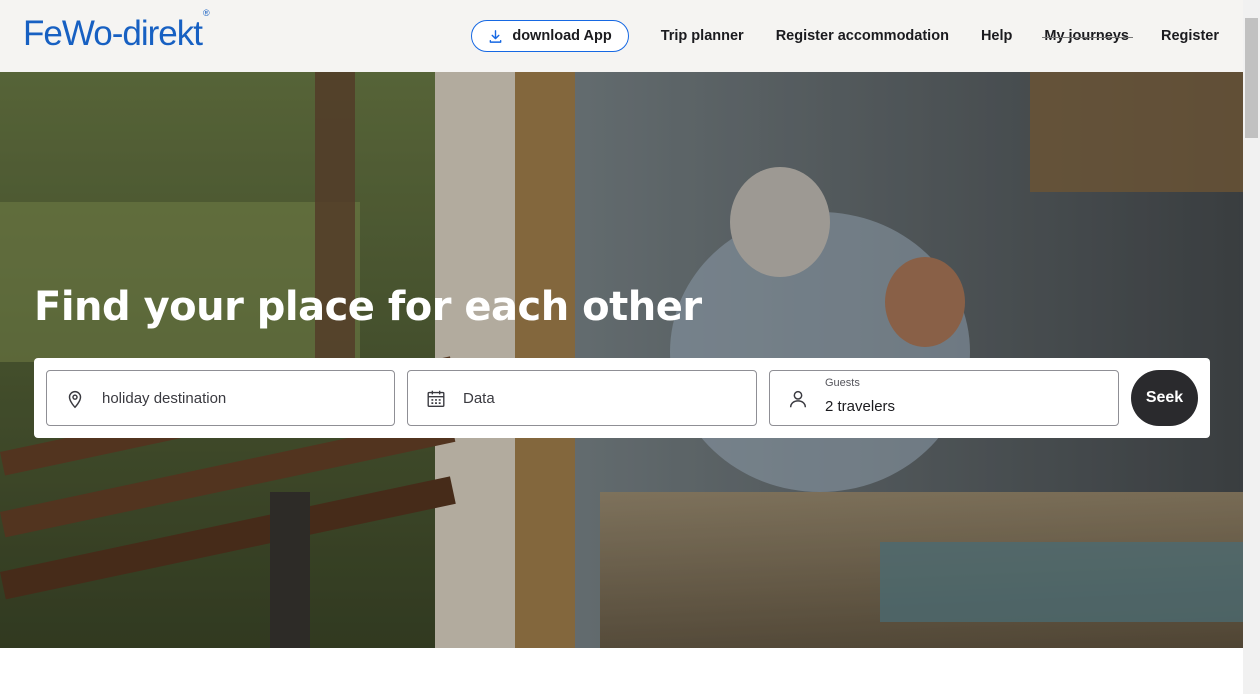 The width and height of the screenshot is (1260, 694). I want to click on logo-text: FeWo-direkt, so click(113, 33).